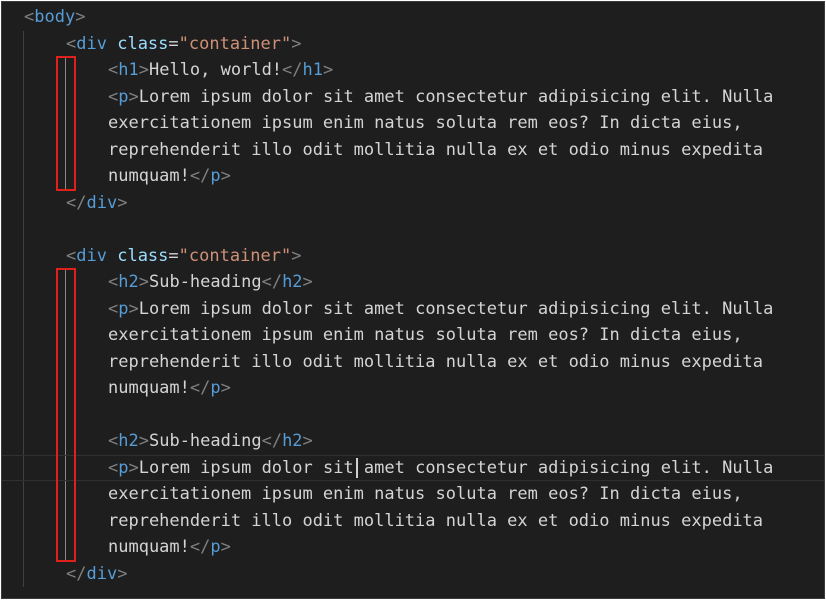 Image resolution: width=826 pixels, height=601 pixels. I want to click on code-line-content: <div class="container">, so click(184, 44).